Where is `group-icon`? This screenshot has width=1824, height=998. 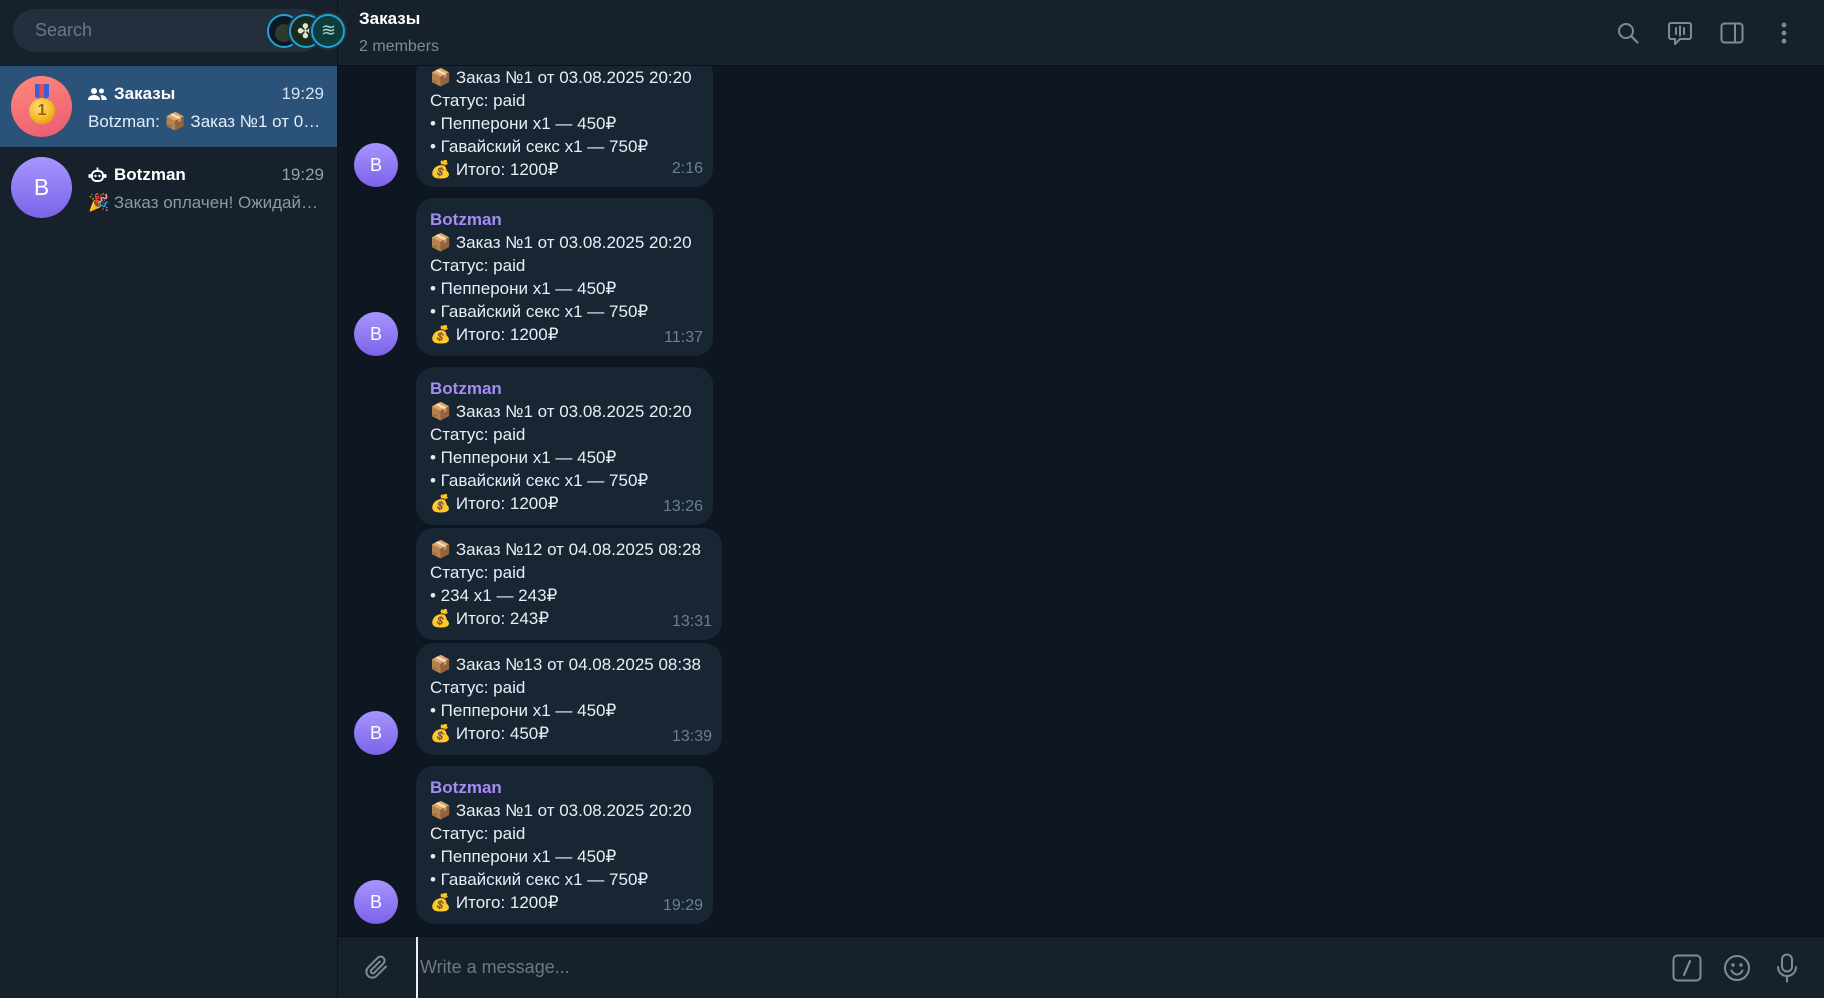
group-icon is located at coordinates (98, 94).